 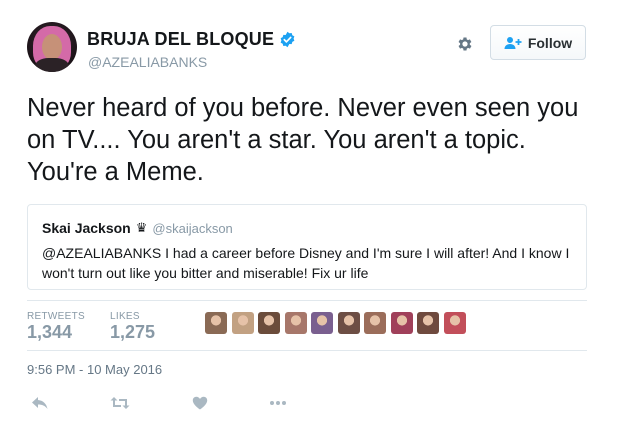 What do you see at coordinates (550, 42) in the screenshot?
I see `follow-button-label: Follow` at bounding box center [550, 42].